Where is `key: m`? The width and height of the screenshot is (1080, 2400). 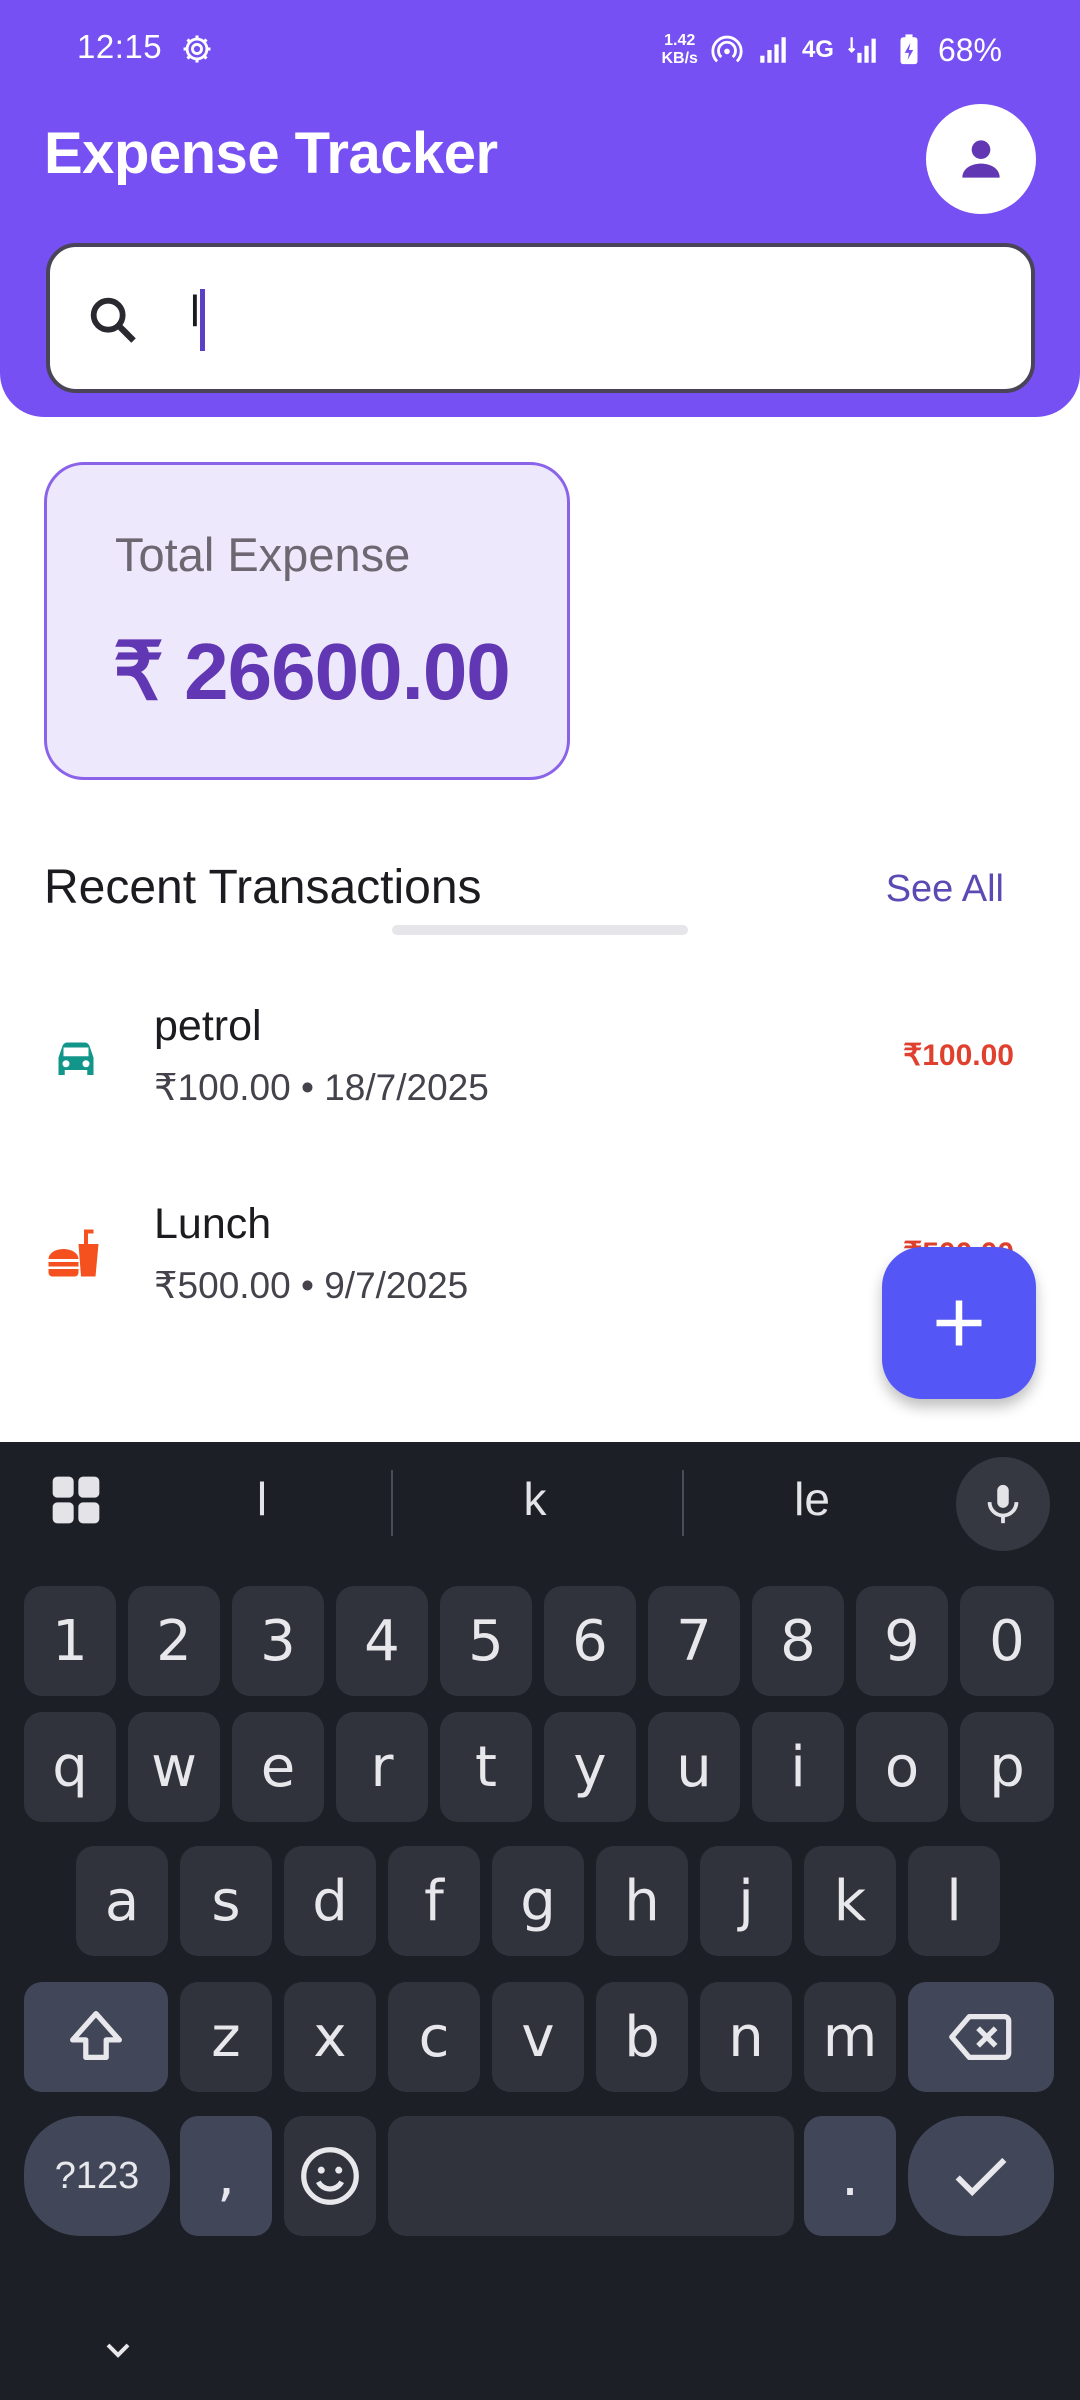
key: m is located at coordinates (850, 2037).